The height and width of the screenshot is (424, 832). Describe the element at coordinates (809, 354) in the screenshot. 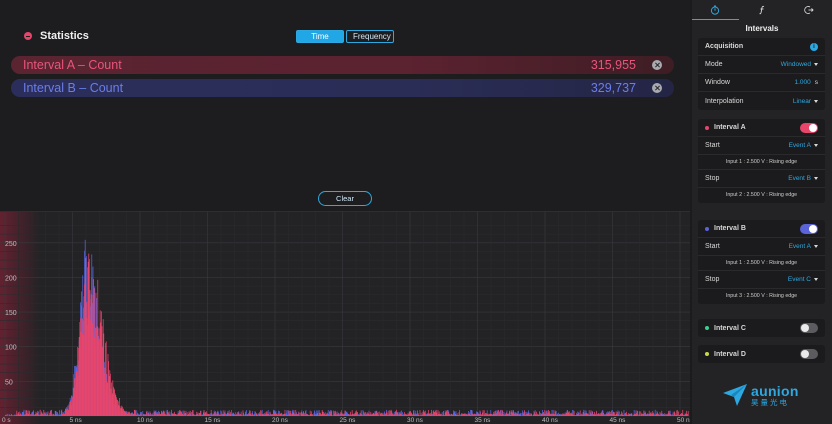

I see `interval-d-toggle` at that location.